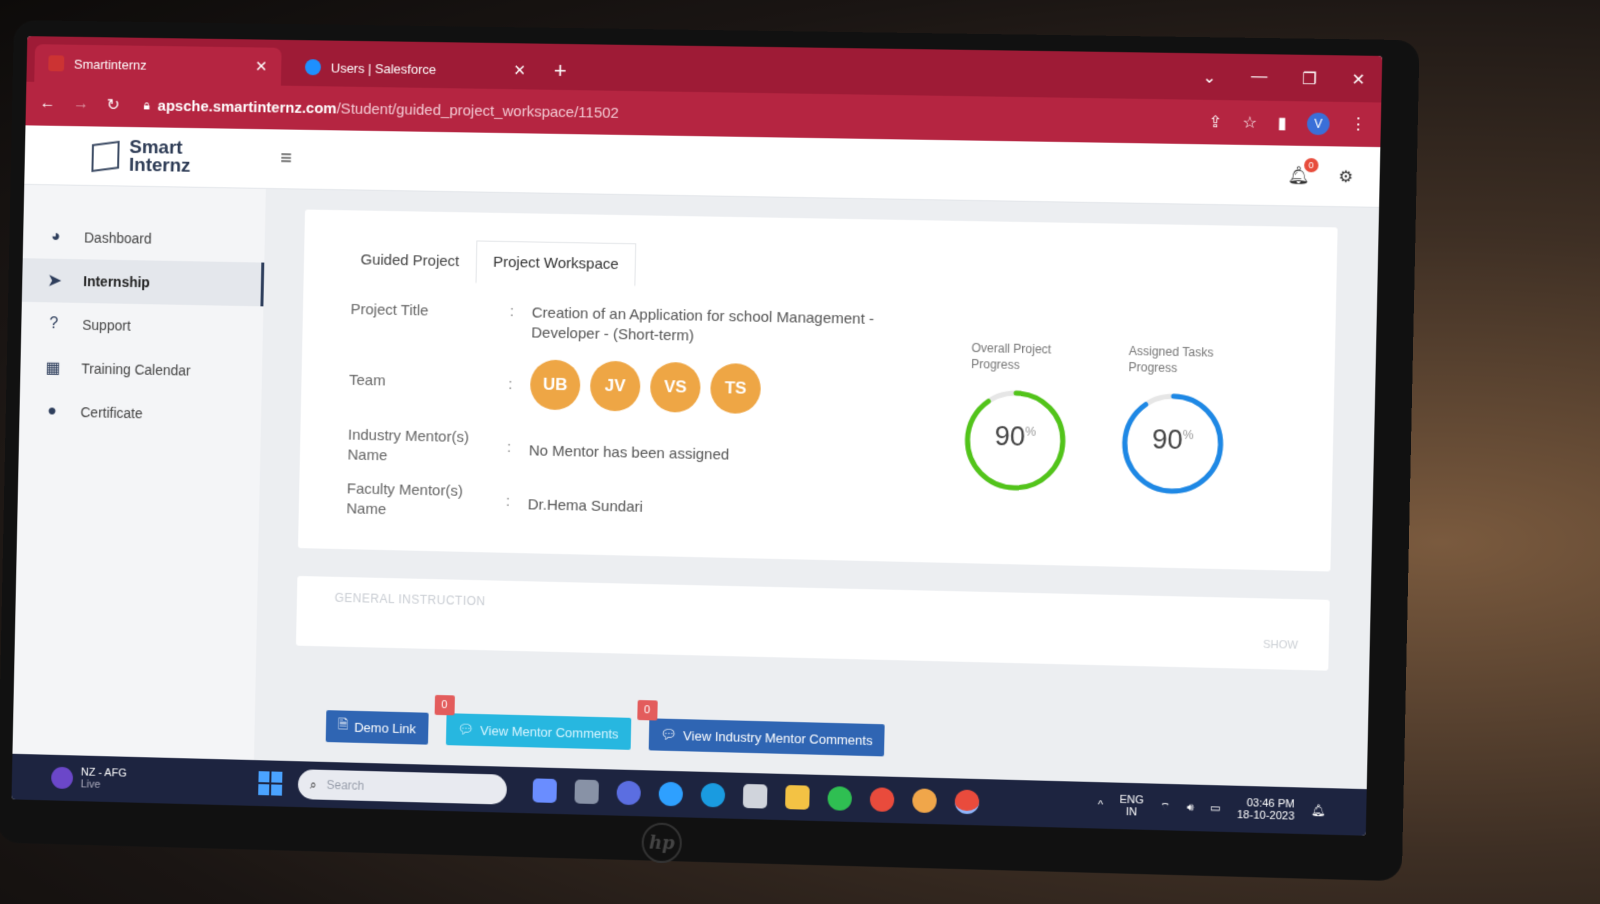 The image size is (1600, 904). I want to click on team-member-avatar: TS, so click(735, 388).